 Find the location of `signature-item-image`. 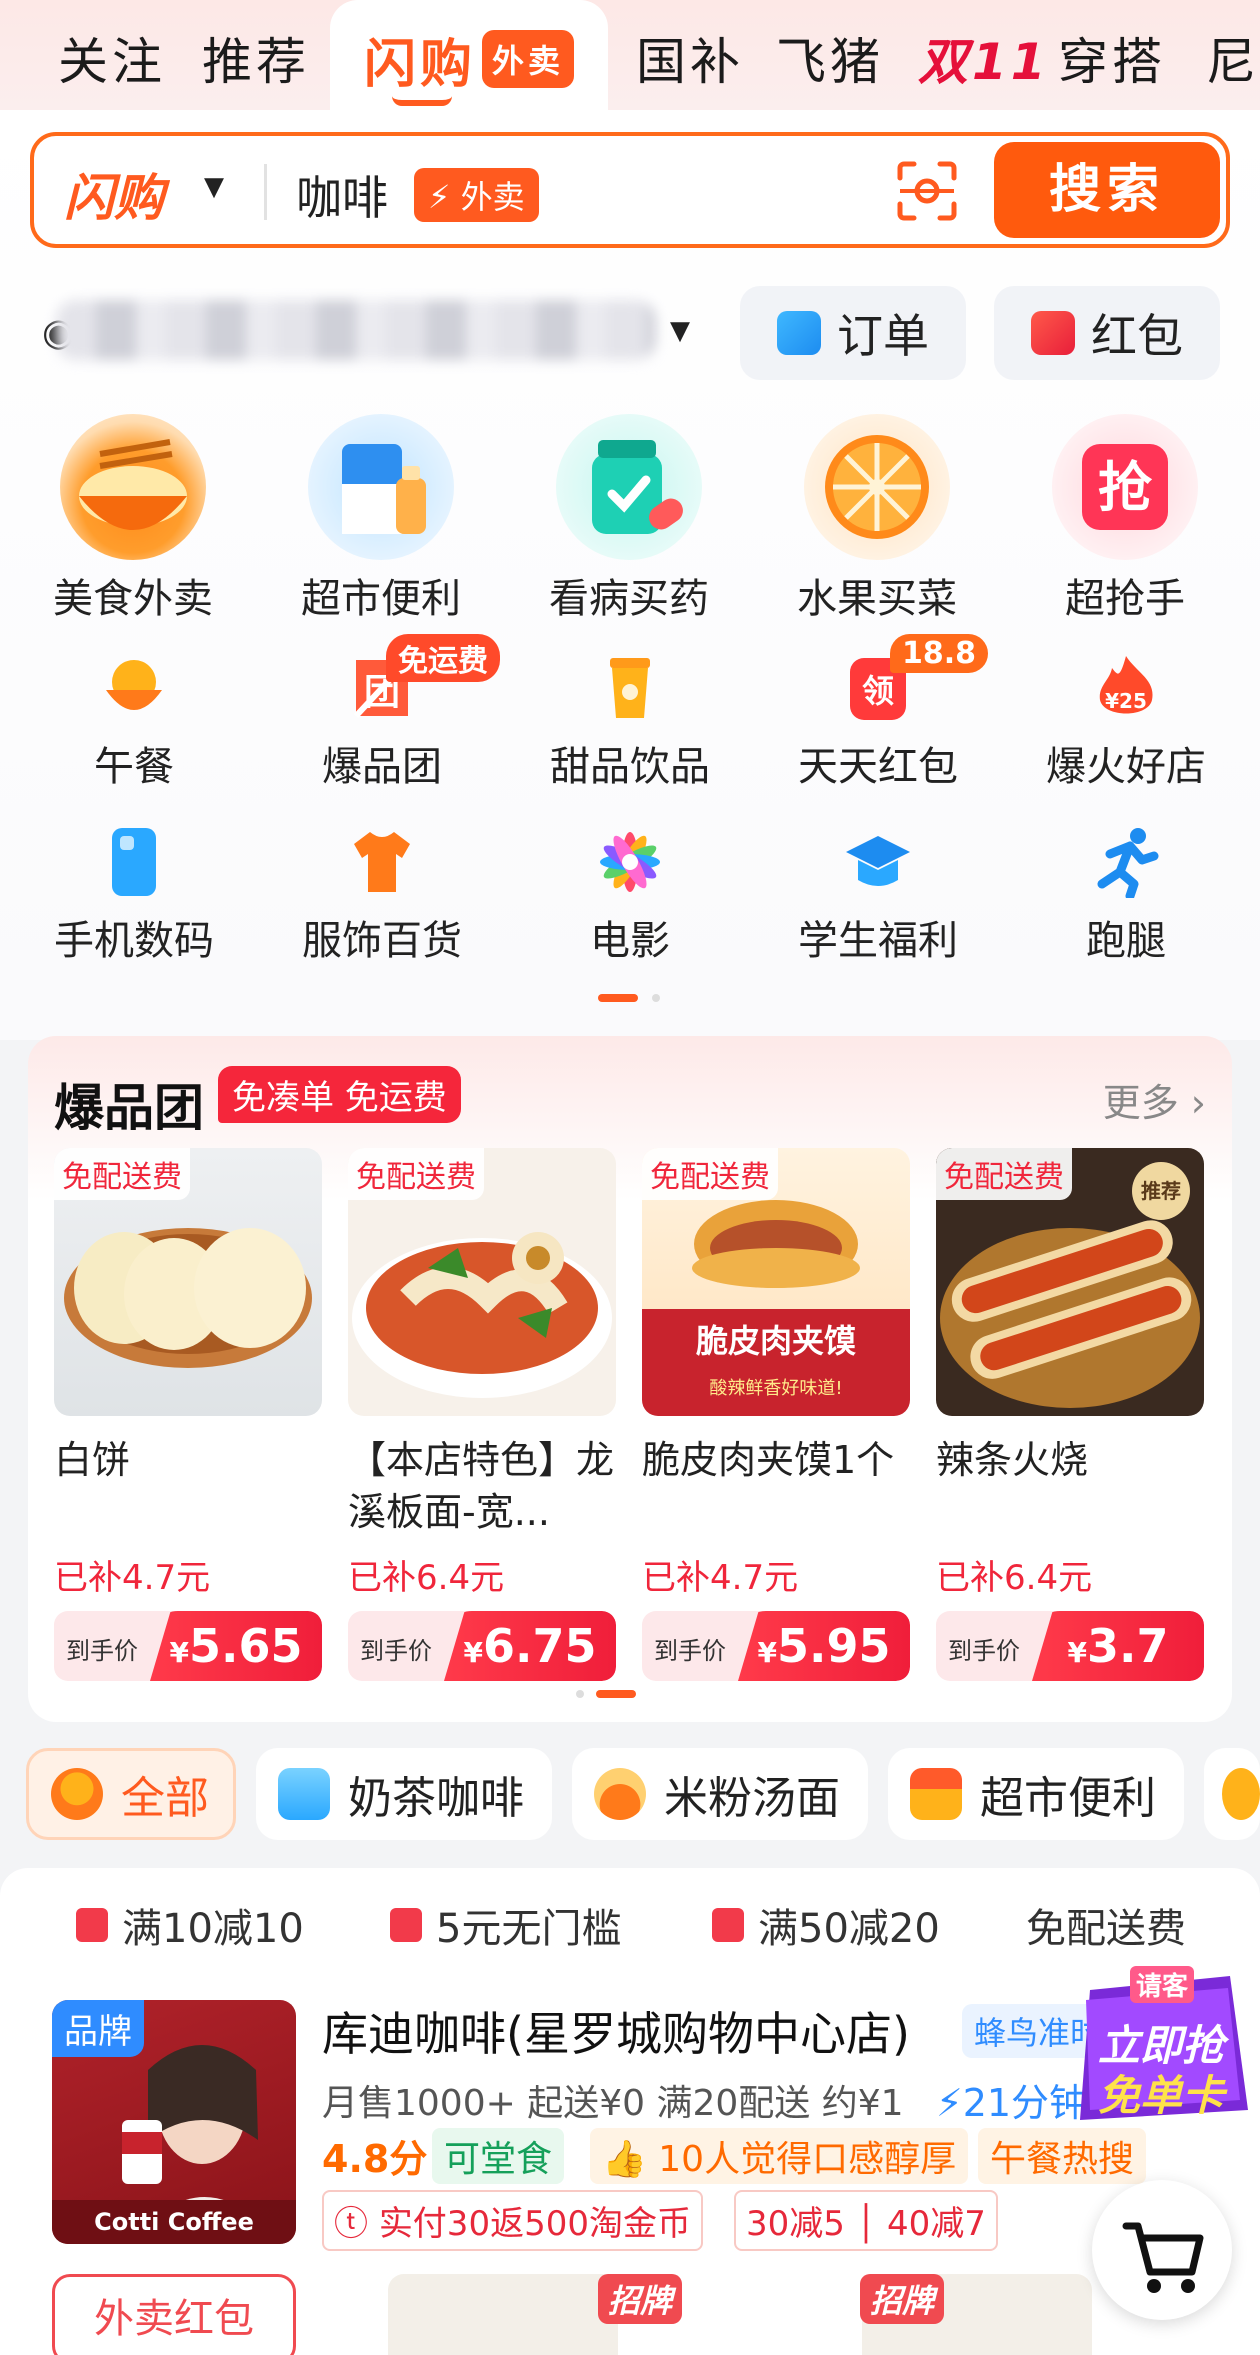

signature-item-image is located at coordinates (503, 2314).